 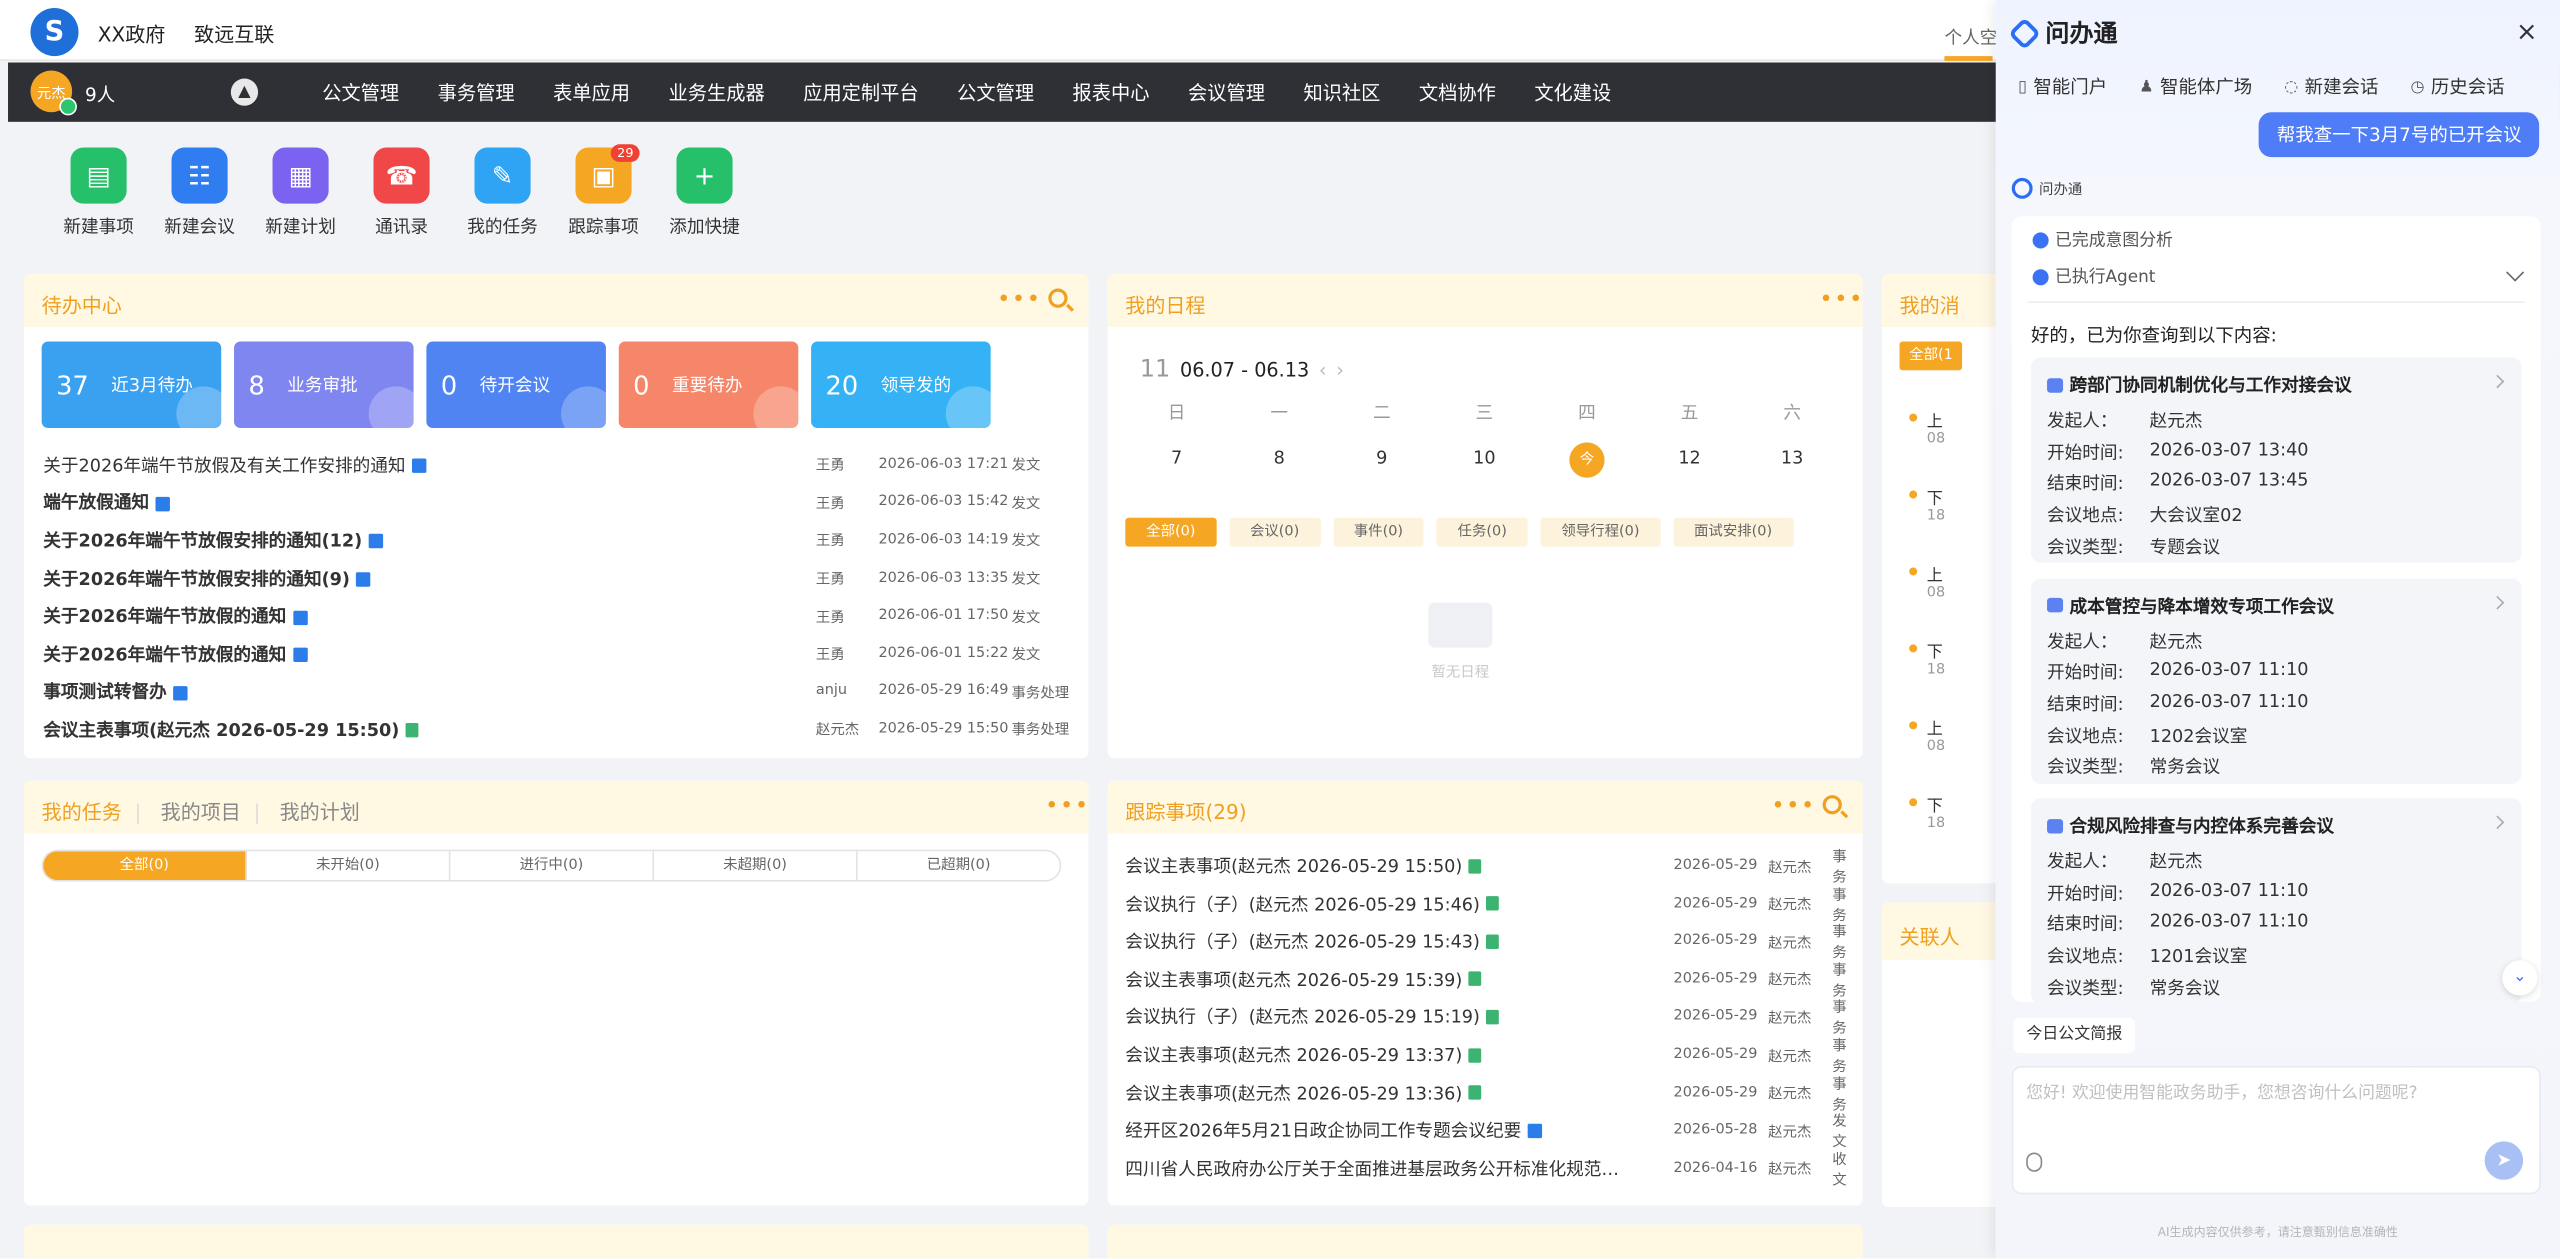 What do you see at coordinates (556, 654) in the screenshot?
I see `list-item: 关于2026年端午节放假的通知 王勇 2026-06-01 15:22 发文` at bounding box center [556, 654].